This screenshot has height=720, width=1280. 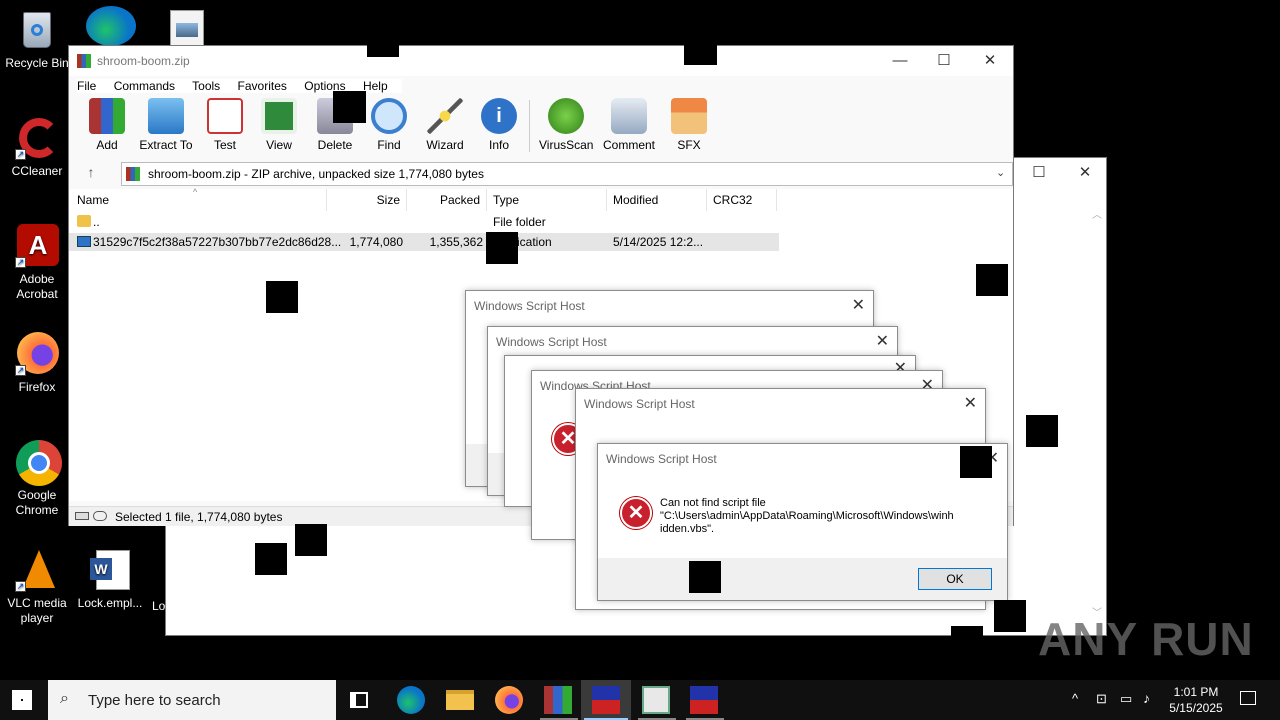 What do you see at coordinates (445, 125) in the screenshot?
I see `toolbar-wizard-button: Wizard` at bounding box center [445, 125].